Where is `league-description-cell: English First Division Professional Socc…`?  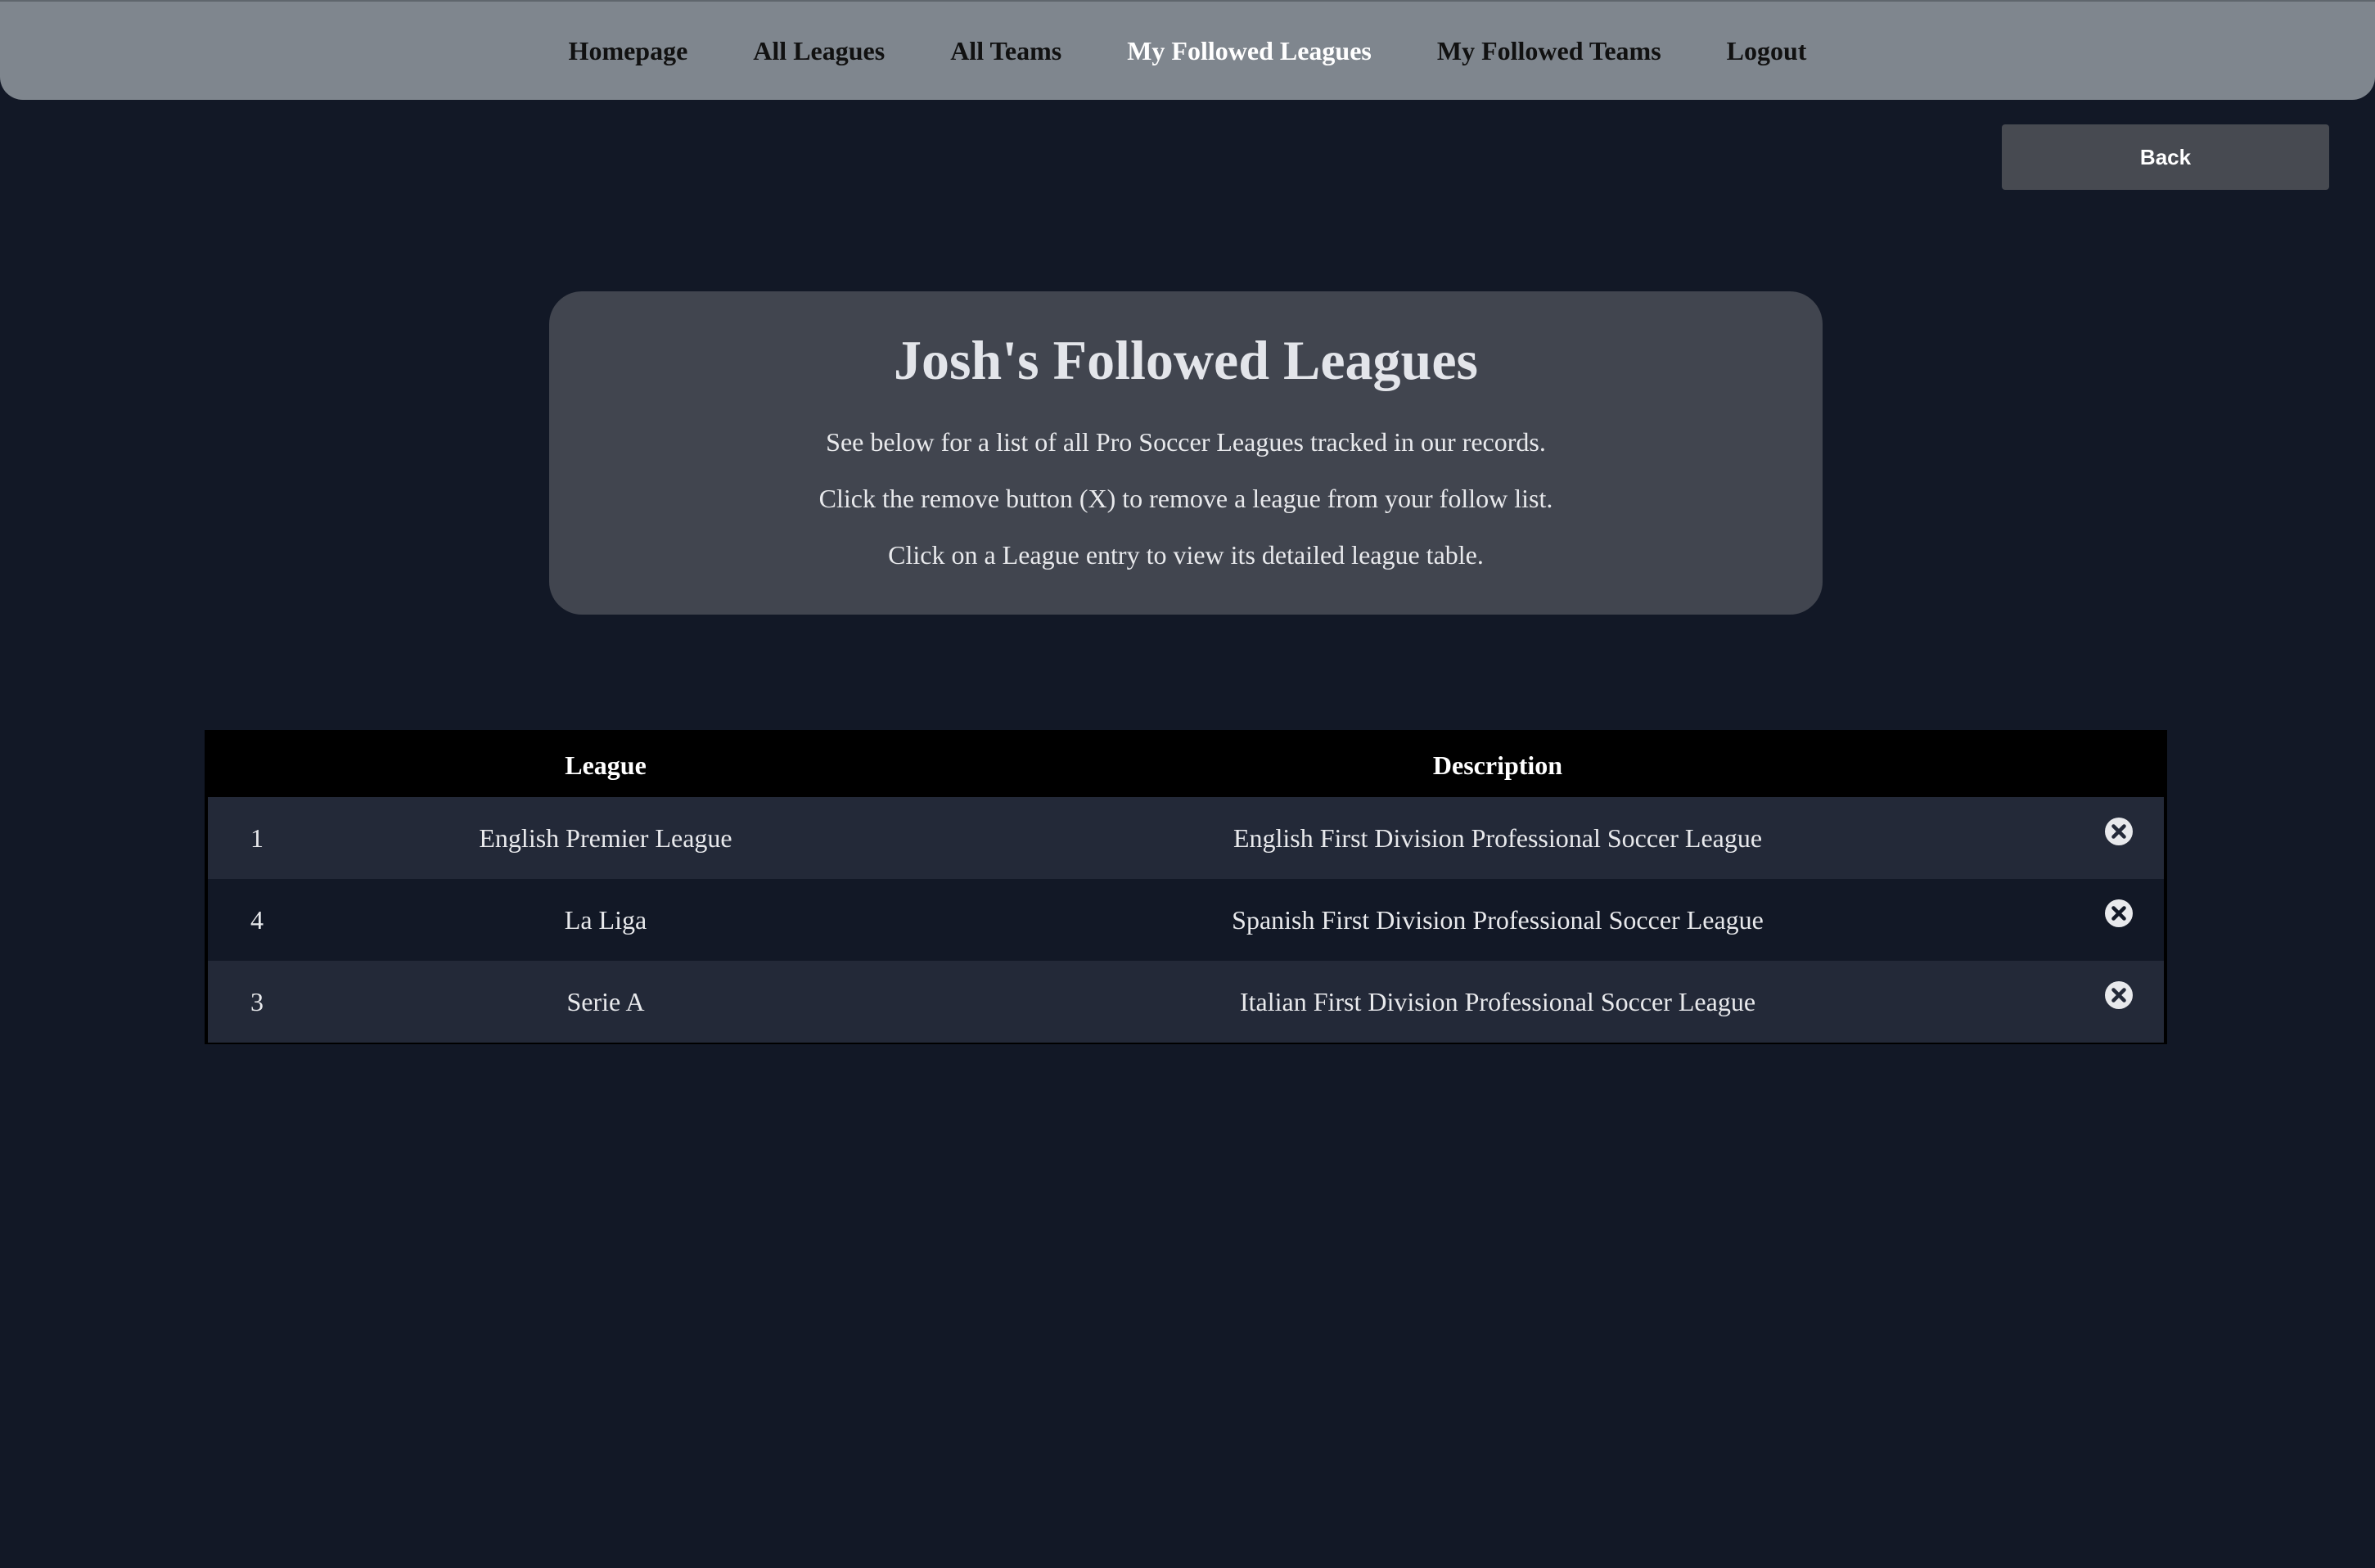 league-description-cell: English First Division Professional Socc… is located at coordinates (1498, 837).